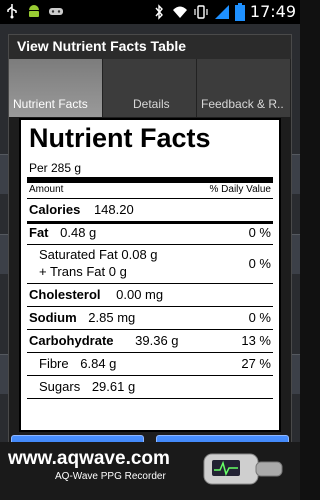 Image resolution: width=320 pixels, height=500 pixels. What do you see at coordinates (46, 189) in the screenshot?
I see `amount-header: Amount` at bounding box center [46, 189].